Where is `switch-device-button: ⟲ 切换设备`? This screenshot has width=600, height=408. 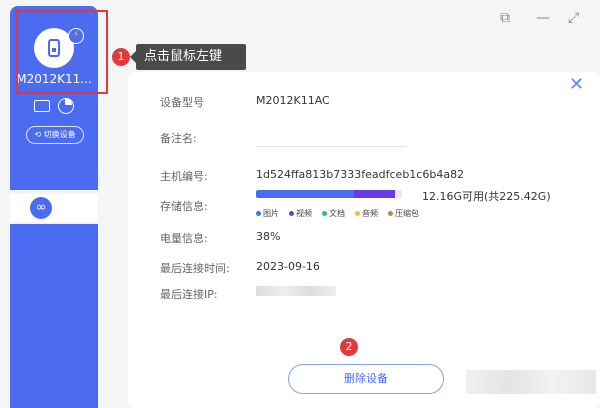 switch-device-button: ⟲ 切换设备 is located at coordinates (55, 135).